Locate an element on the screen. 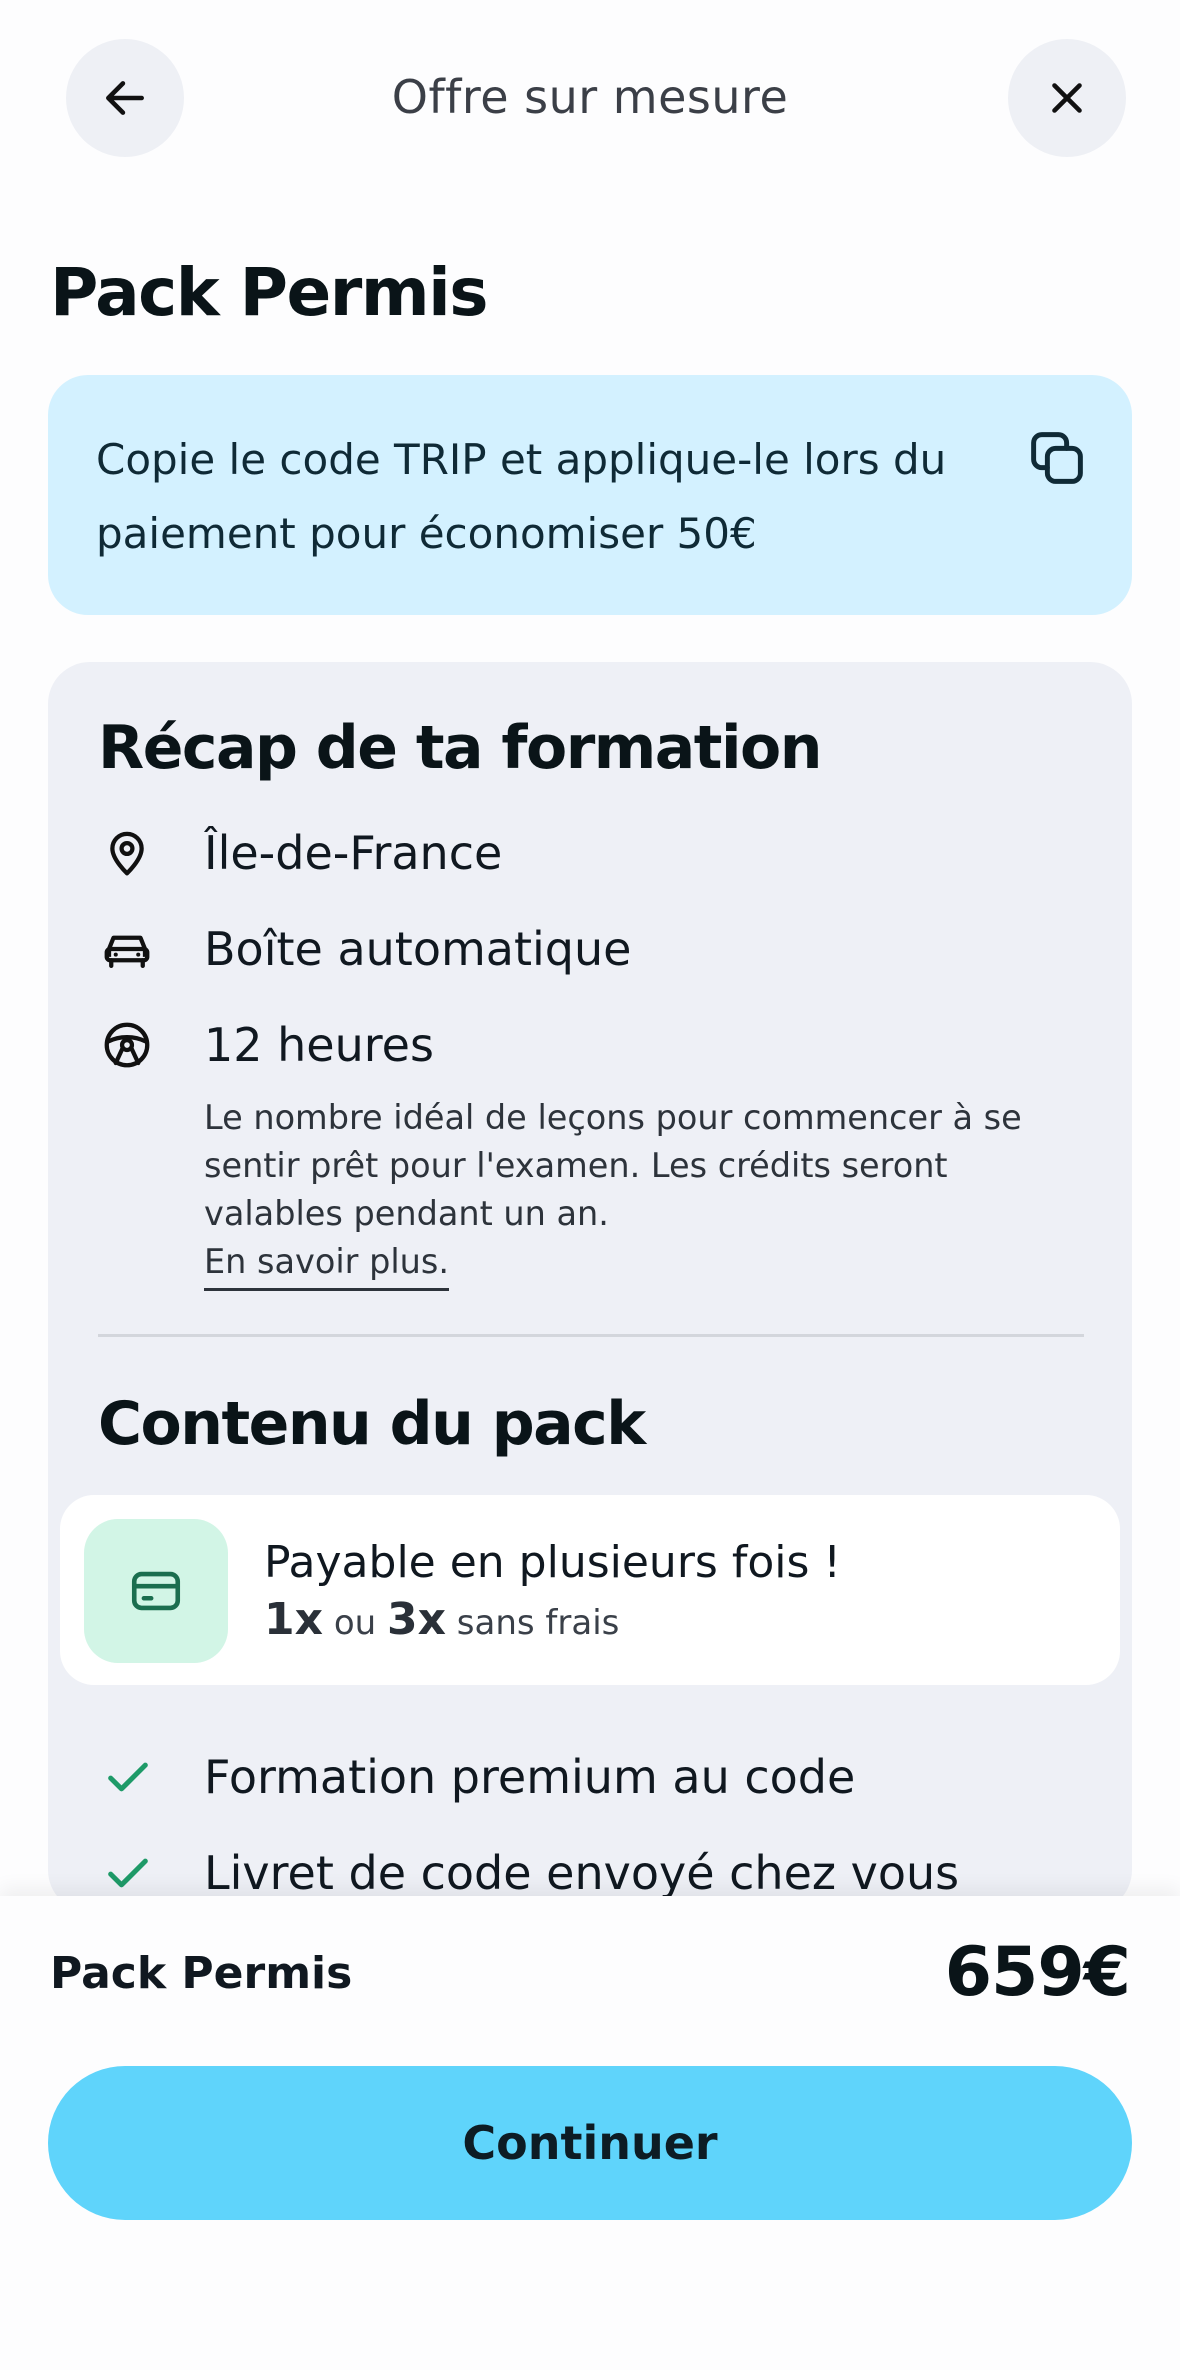  recap-item-location is located at coordinates (127, 853).